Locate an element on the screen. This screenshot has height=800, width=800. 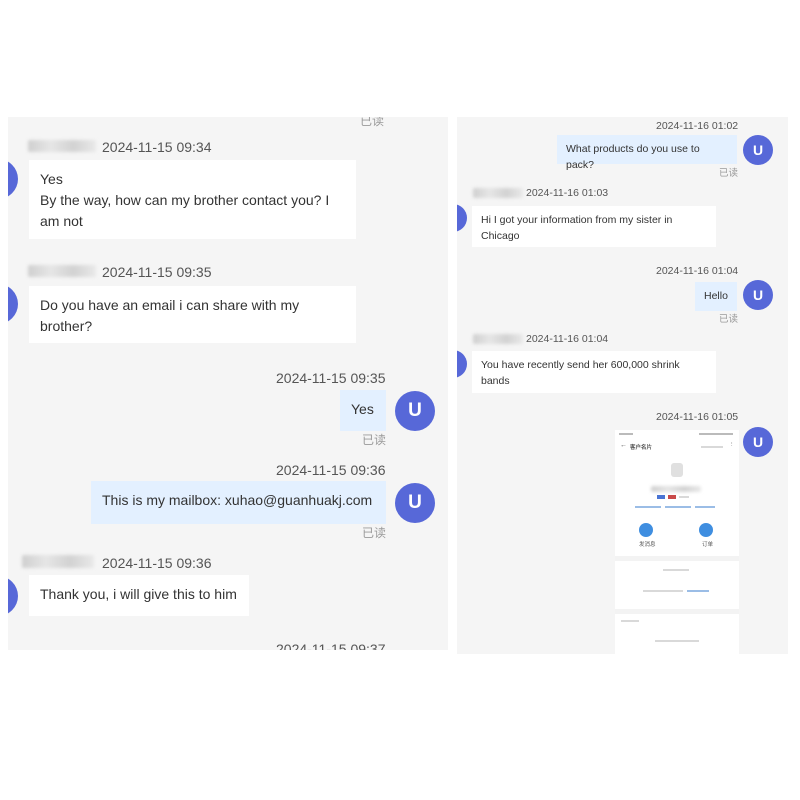
more-icon: ⋮ is located at coordinates (732, 445).